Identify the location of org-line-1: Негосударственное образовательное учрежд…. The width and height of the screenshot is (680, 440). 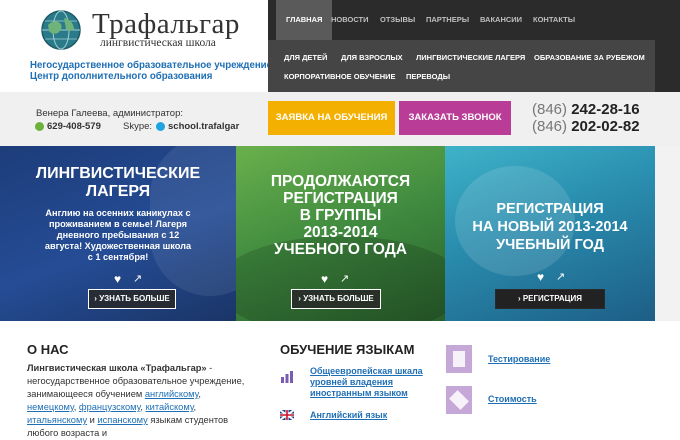
(151, 65).